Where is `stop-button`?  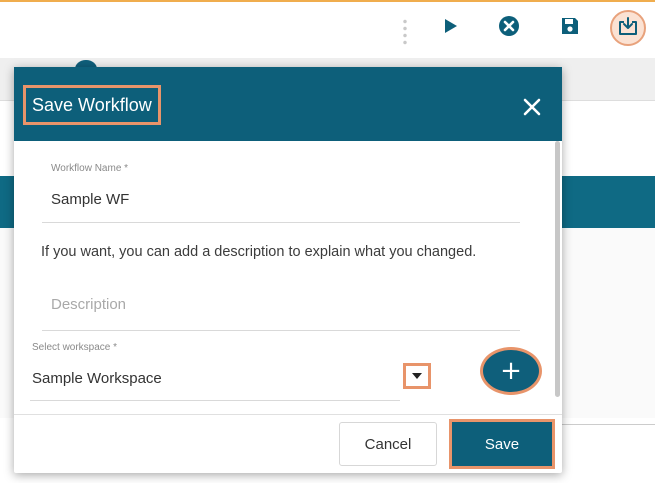
stop-button is located at coordinates (509, 28).